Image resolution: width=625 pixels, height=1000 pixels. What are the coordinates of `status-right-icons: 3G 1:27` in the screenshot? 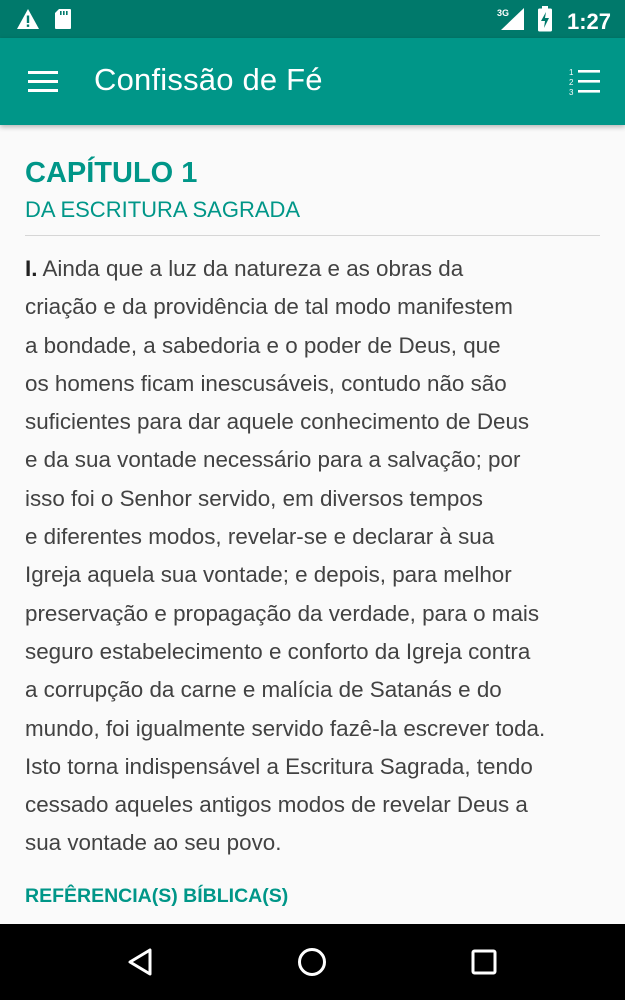 It's located at (554, 21).